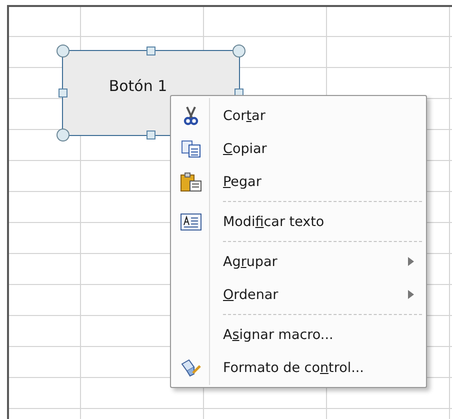 Image resolution: width=452 pixels, height=419 pixels. What do you see at coordinates (298, 294) in the screenshot?
I see `menu-item: Ordenar` at bounding box center [298, 294].